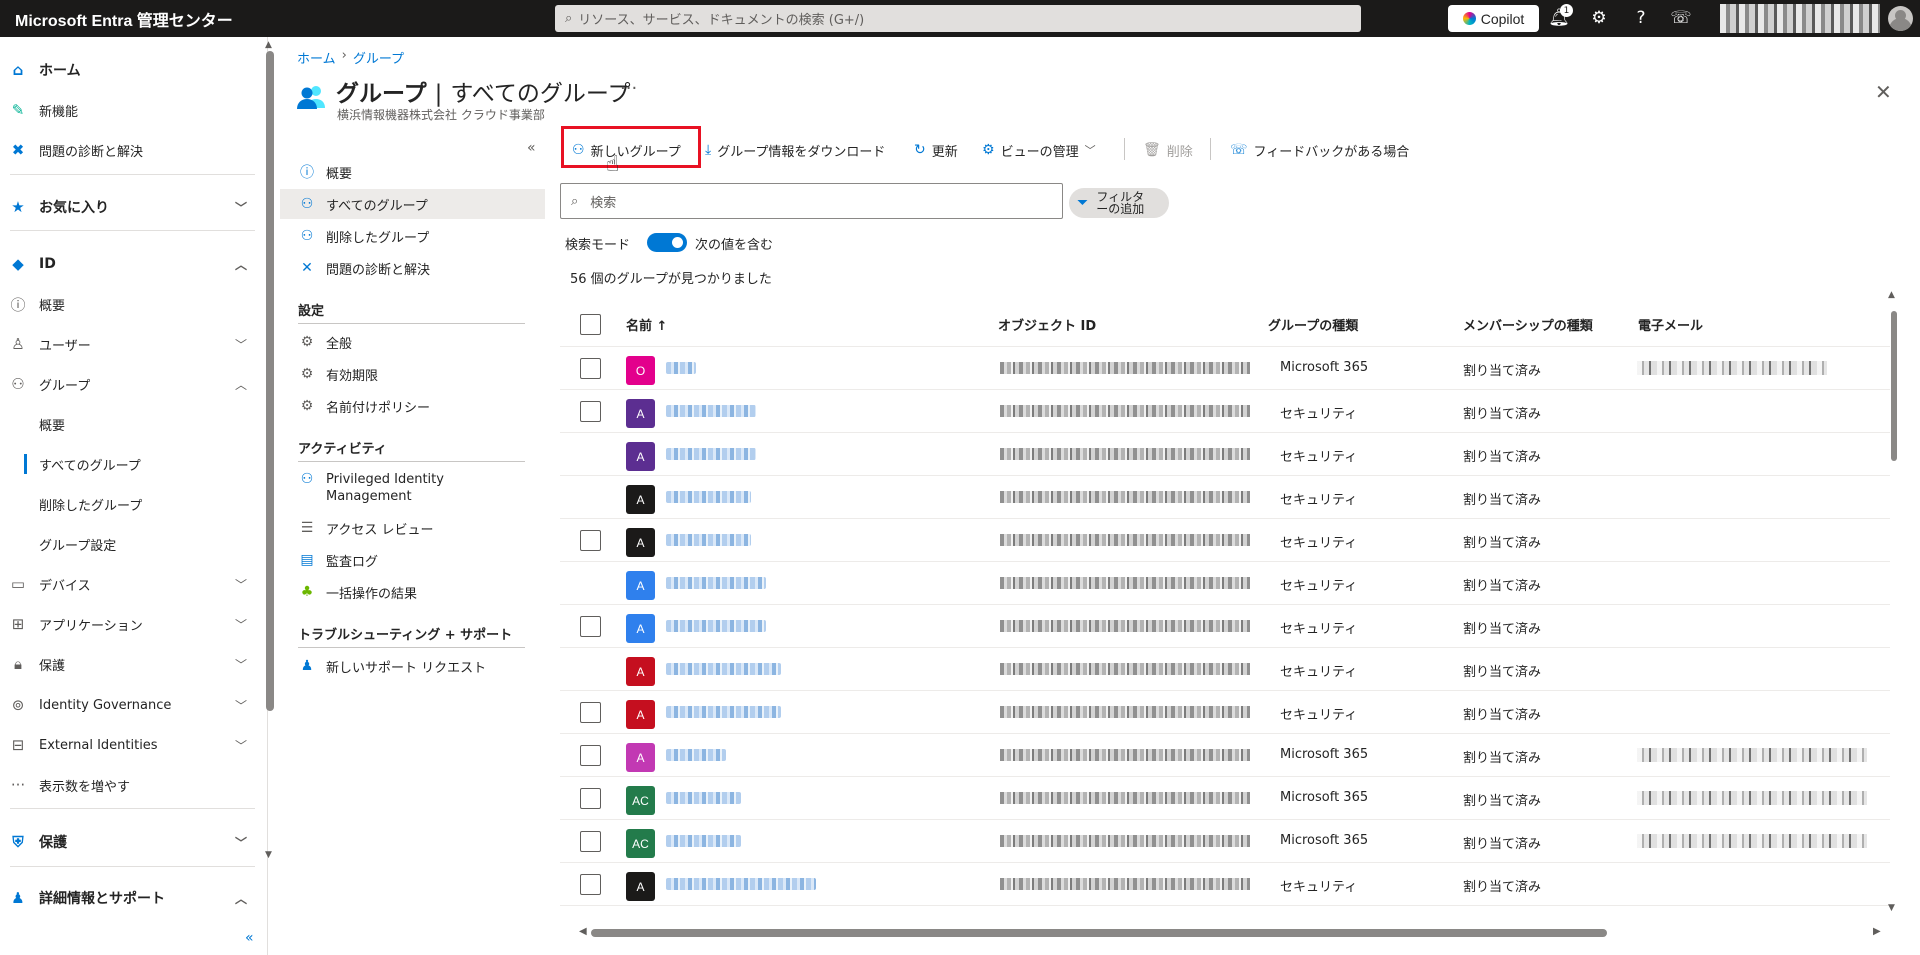 The height and width of the screenshot is (955, 1920). Describe the element at coordinates (583, 931) in the screenshot. I see `table-scroll-left-arrow: ◀` at that location.